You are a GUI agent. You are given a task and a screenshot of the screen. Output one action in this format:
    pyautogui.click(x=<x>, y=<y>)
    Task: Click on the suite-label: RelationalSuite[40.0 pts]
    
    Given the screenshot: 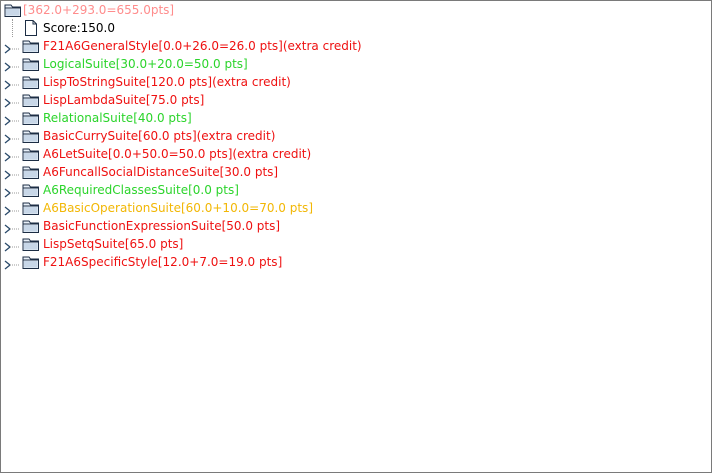 What is the action you would take?
    pyautogui.click(x=117, y=118)
    